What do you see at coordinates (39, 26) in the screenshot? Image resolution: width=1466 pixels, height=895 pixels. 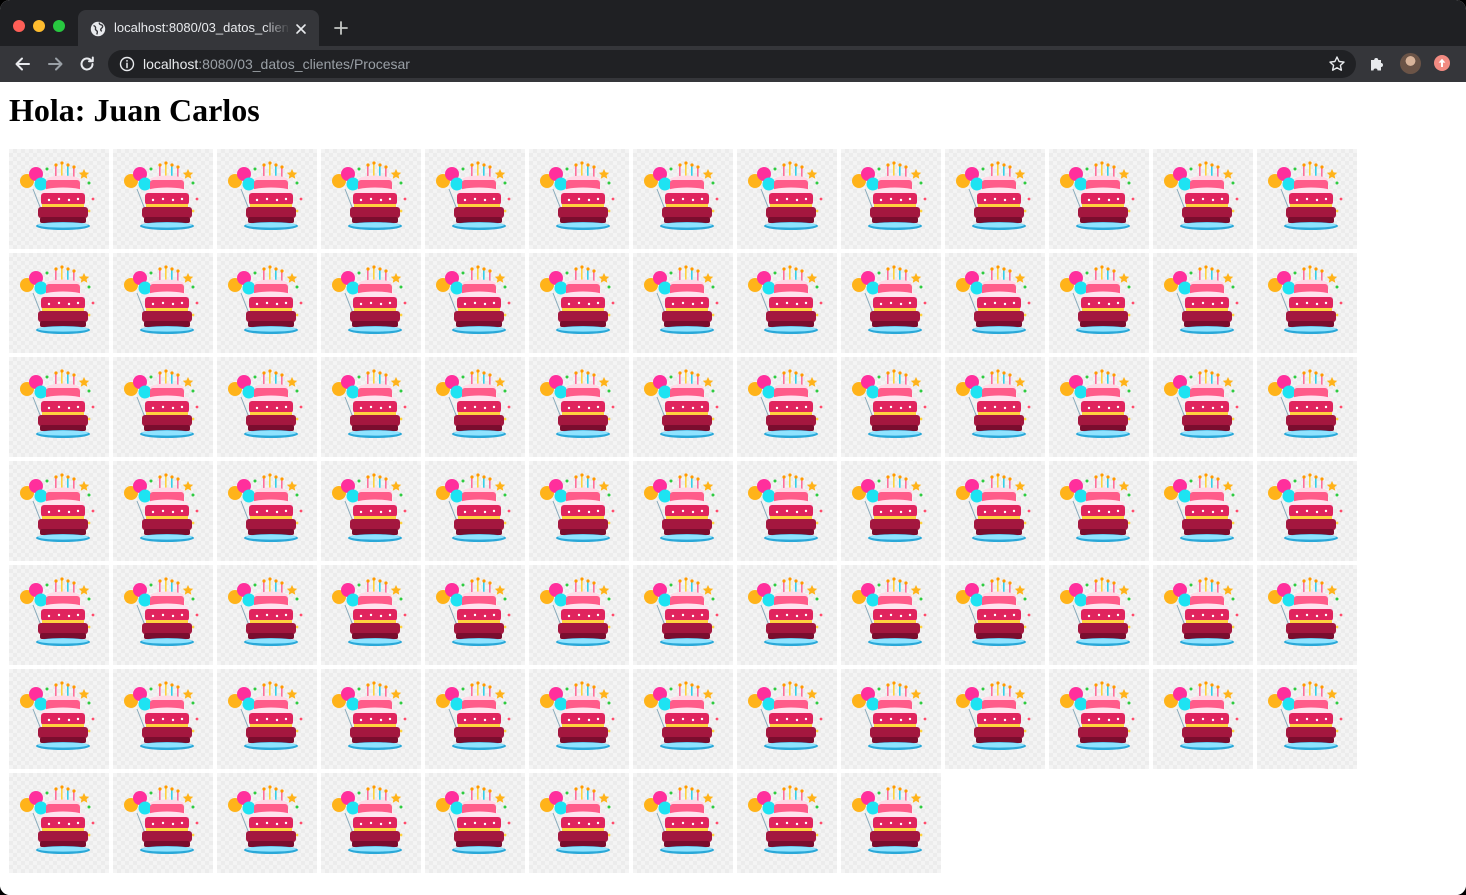 I see `minimize-window-button` at bounding box center [39, 26].